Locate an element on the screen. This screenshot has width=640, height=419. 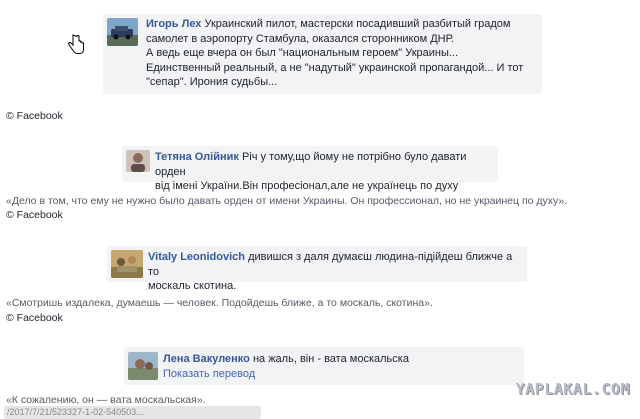
comment-text: москаль скотина. is located at coordinates (192, 286).